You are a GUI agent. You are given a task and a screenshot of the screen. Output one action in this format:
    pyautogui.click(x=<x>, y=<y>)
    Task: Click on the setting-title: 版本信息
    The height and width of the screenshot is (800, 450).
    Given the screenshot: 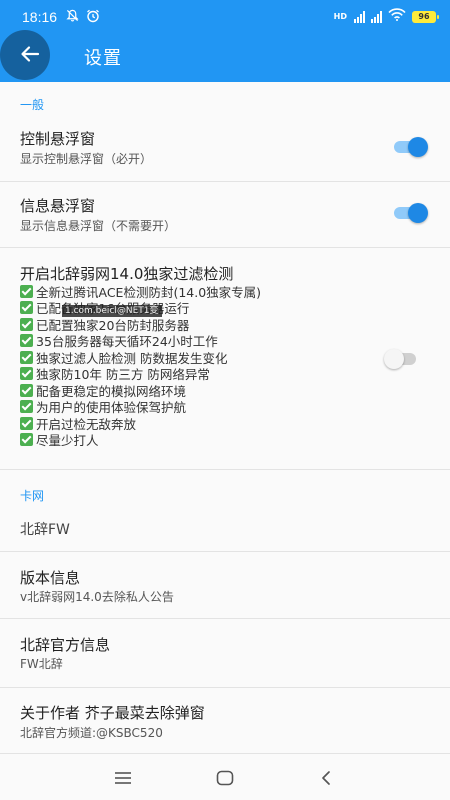 What is the action you would take?
    pyautogui.click(x=50, y=578)
    